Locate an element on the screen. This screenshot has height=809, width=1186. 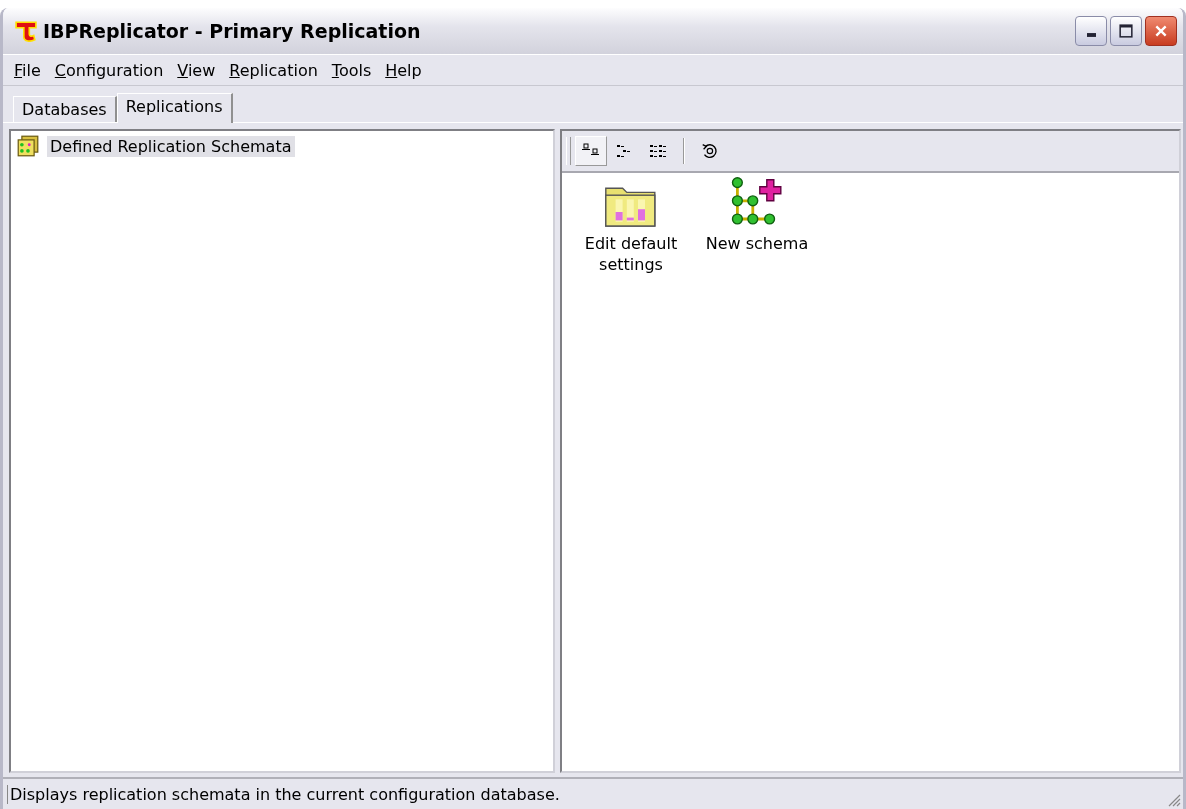
close-button is located at coordinates (1161, 31).